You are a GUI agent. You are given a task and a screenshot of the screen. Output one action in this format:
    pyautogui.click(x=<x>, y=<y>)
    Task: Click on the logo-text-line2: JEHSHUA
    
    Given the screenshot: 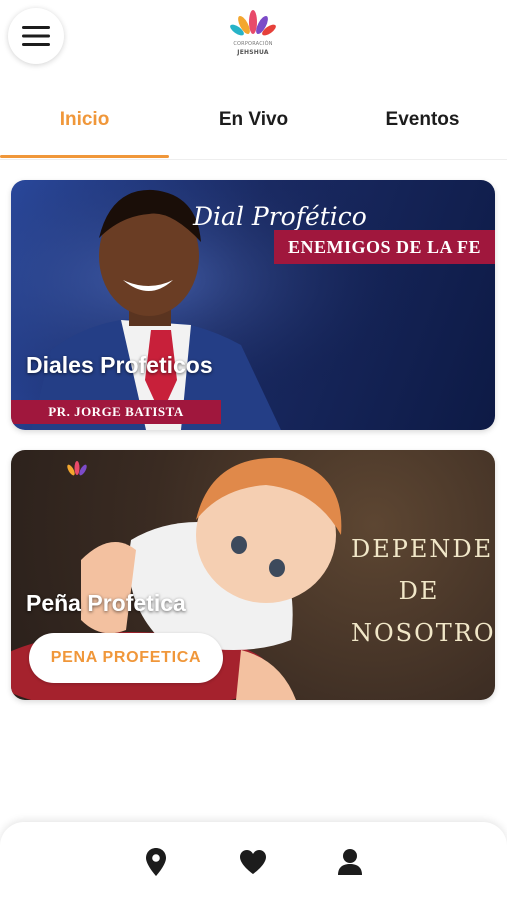 What is the action you would take?
    pyautogui.click(x=253, y=52)
    